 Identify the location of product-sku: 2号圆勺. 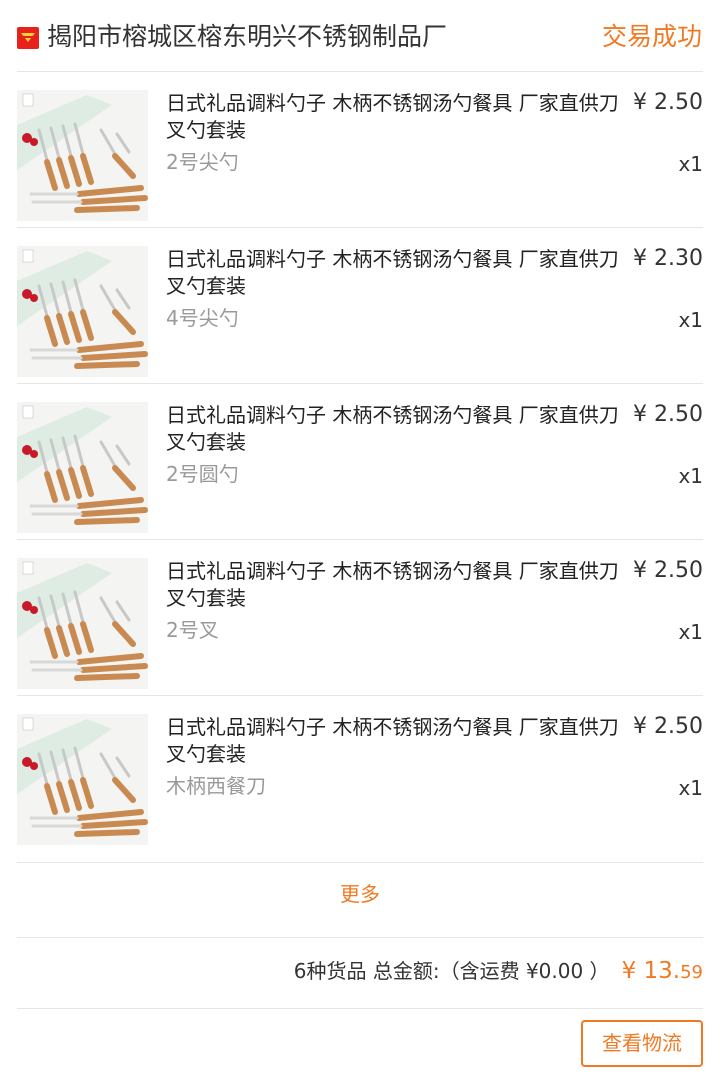
(202, 474).